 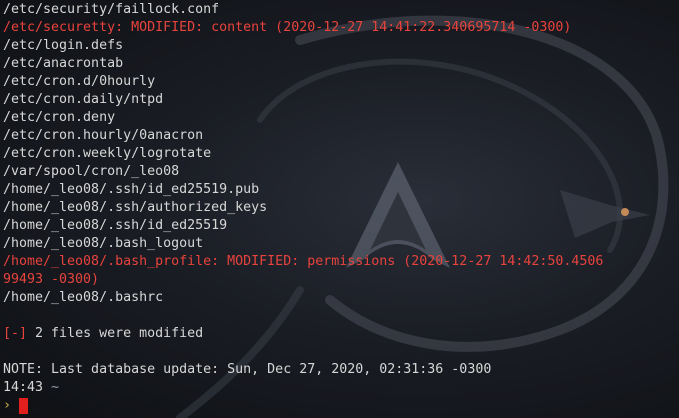 I want to click on summary-line: [-] 2 files were modified, so click(x=340, y=334).